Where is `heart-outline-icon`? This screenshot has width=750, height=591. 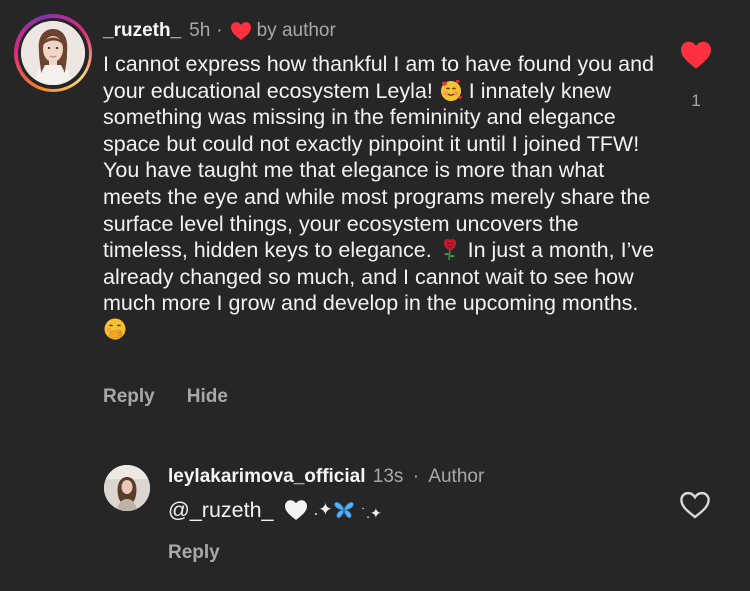
heart-outline-icon is located at coordinates (696, 506).